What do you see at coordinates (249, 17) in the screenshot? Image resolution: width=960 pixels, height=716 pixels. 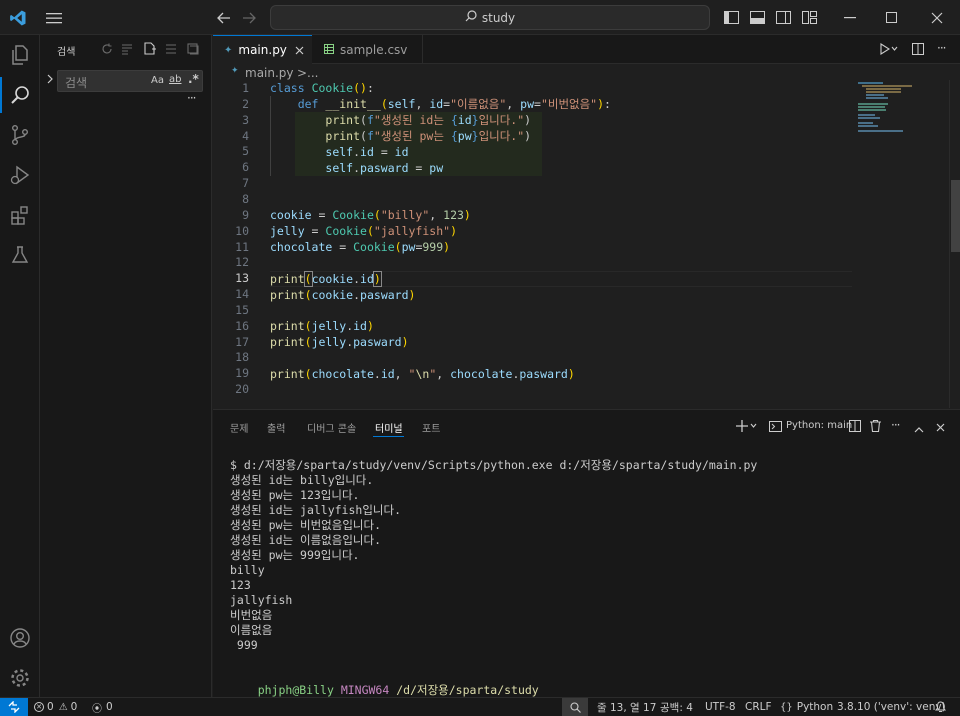 I see `forward-arrow-icon` at bounding box center [249, 17].